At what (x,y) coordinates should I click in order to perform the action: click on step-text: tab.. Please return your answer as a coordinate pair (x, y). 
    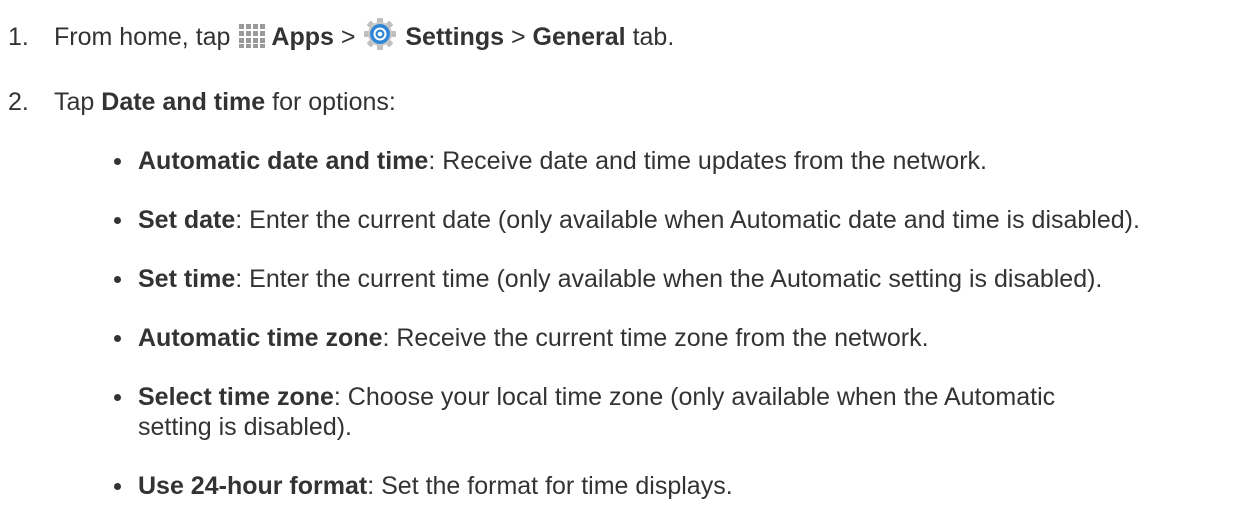
    Looking at the image, I should click on (653, 37).